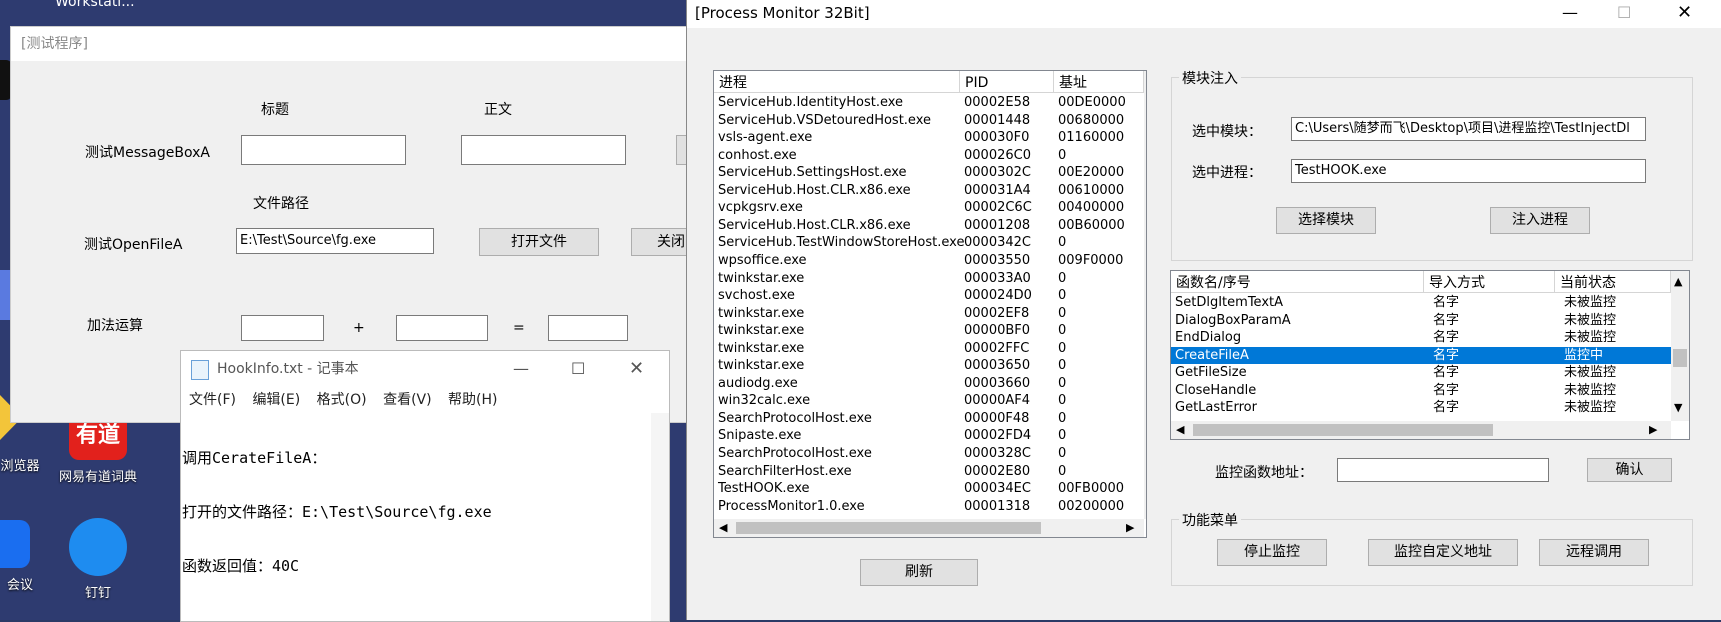 The image size is (1721, 622). Describe the element at coordinates (929, 489) in the screenshot. I see `process-row: TestHOOK.exe 000034EC 00FB0000` at that location.